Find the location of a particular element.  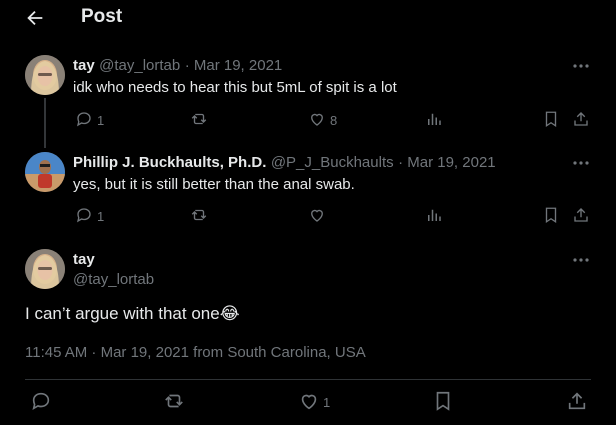

like-button: 1 is located at coordinates (314, 402).